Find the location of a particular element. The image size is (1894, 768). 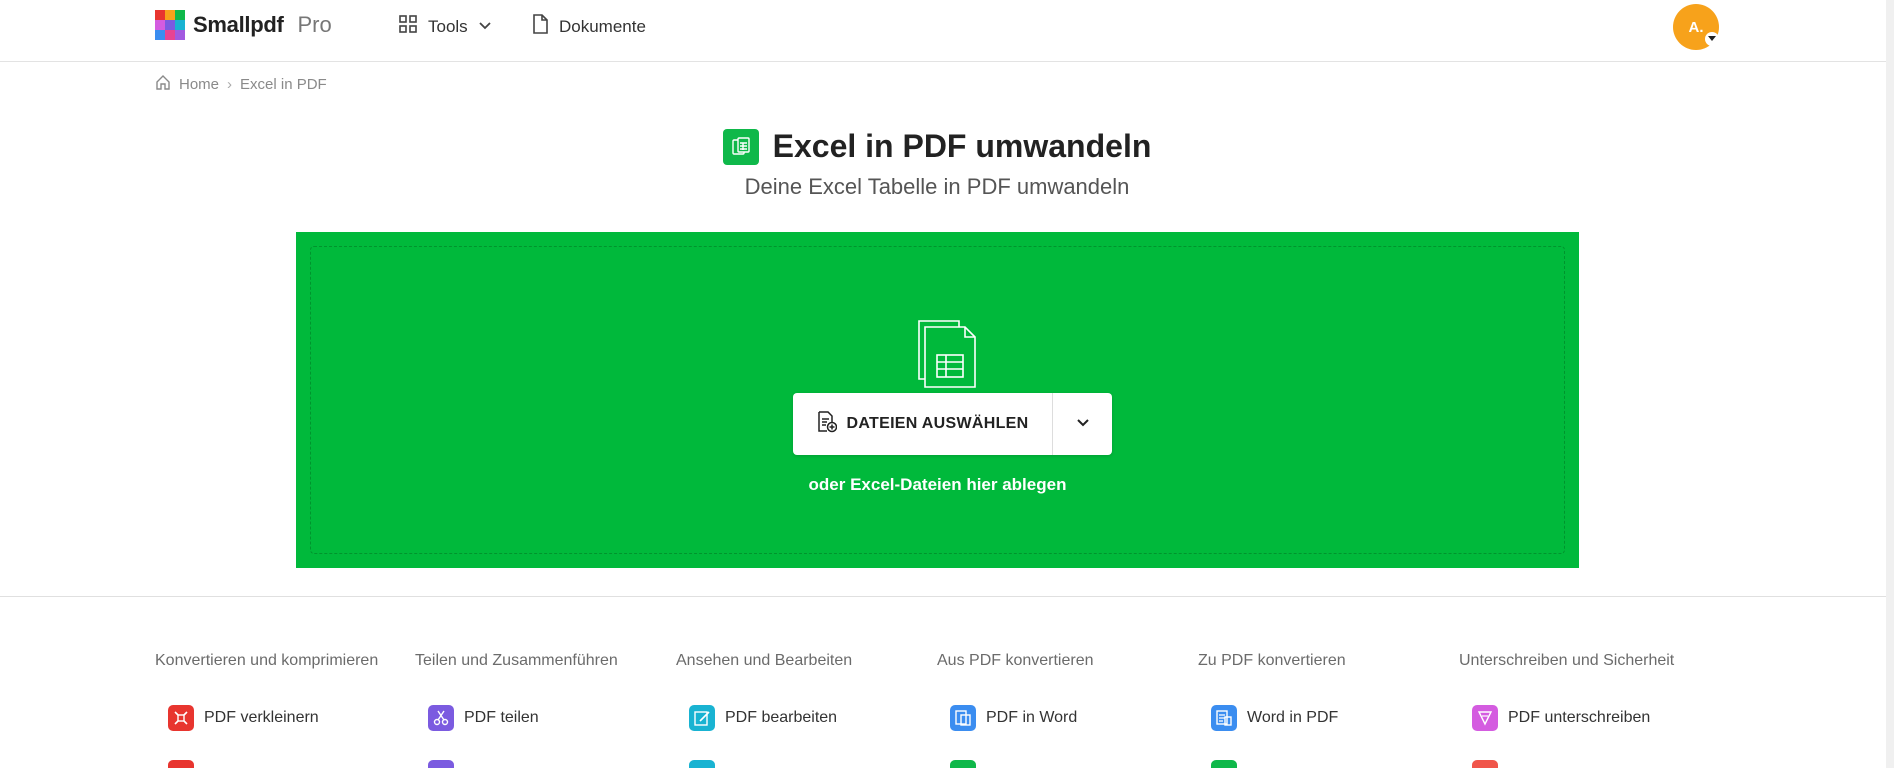

avatar-initials: A. is located at coordinates (1696, 27).